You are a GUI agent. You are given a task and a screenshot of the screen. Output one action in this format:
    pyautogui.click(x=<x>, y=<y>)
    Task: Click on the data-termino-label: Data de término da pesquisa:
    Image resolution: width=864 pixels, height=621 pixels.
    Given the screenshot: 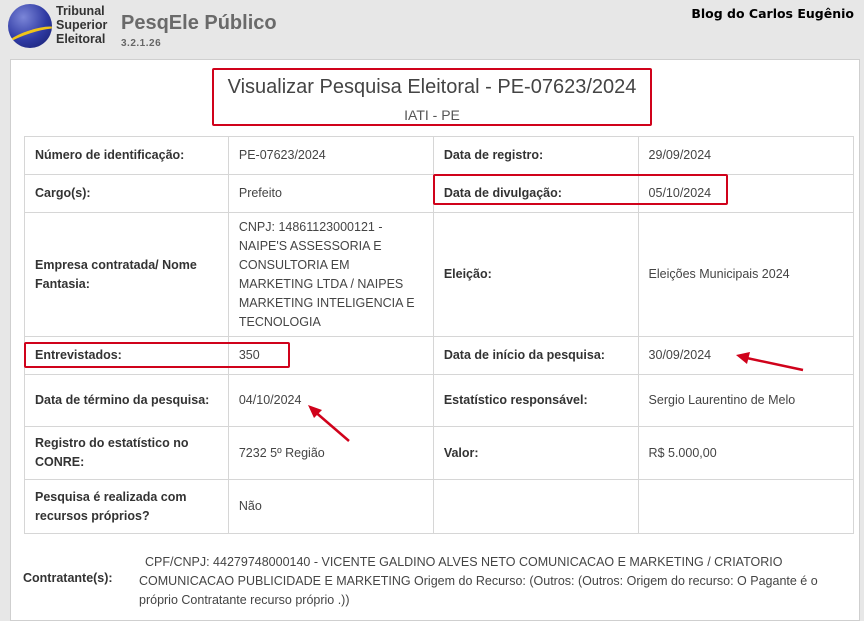 What is the action you would take?
    pyautogui.click(x=126, y=400)
    